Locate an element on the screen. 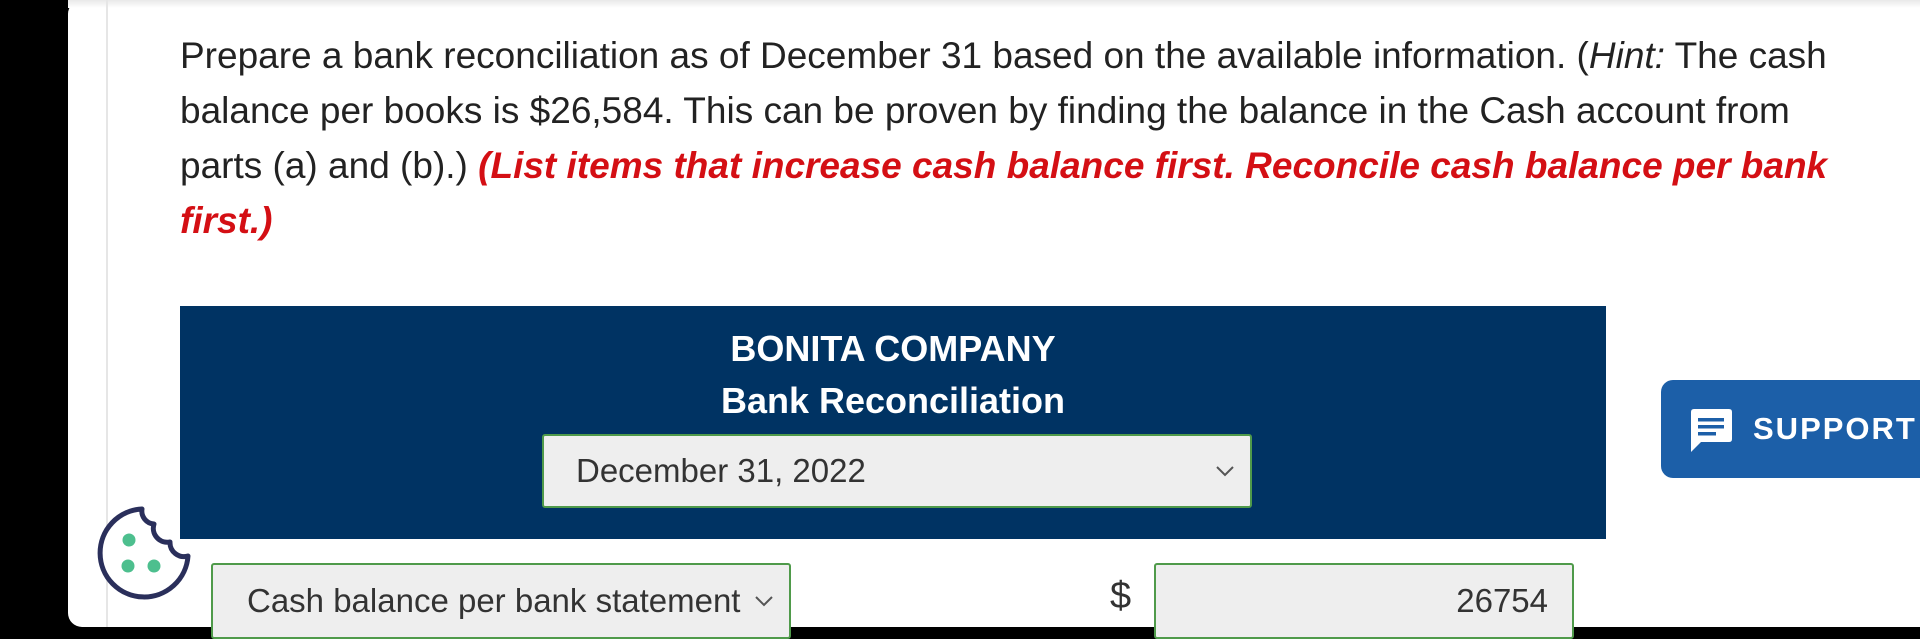 The image size is (1920, 639). amount-input is located at coordinates (1364, 601).